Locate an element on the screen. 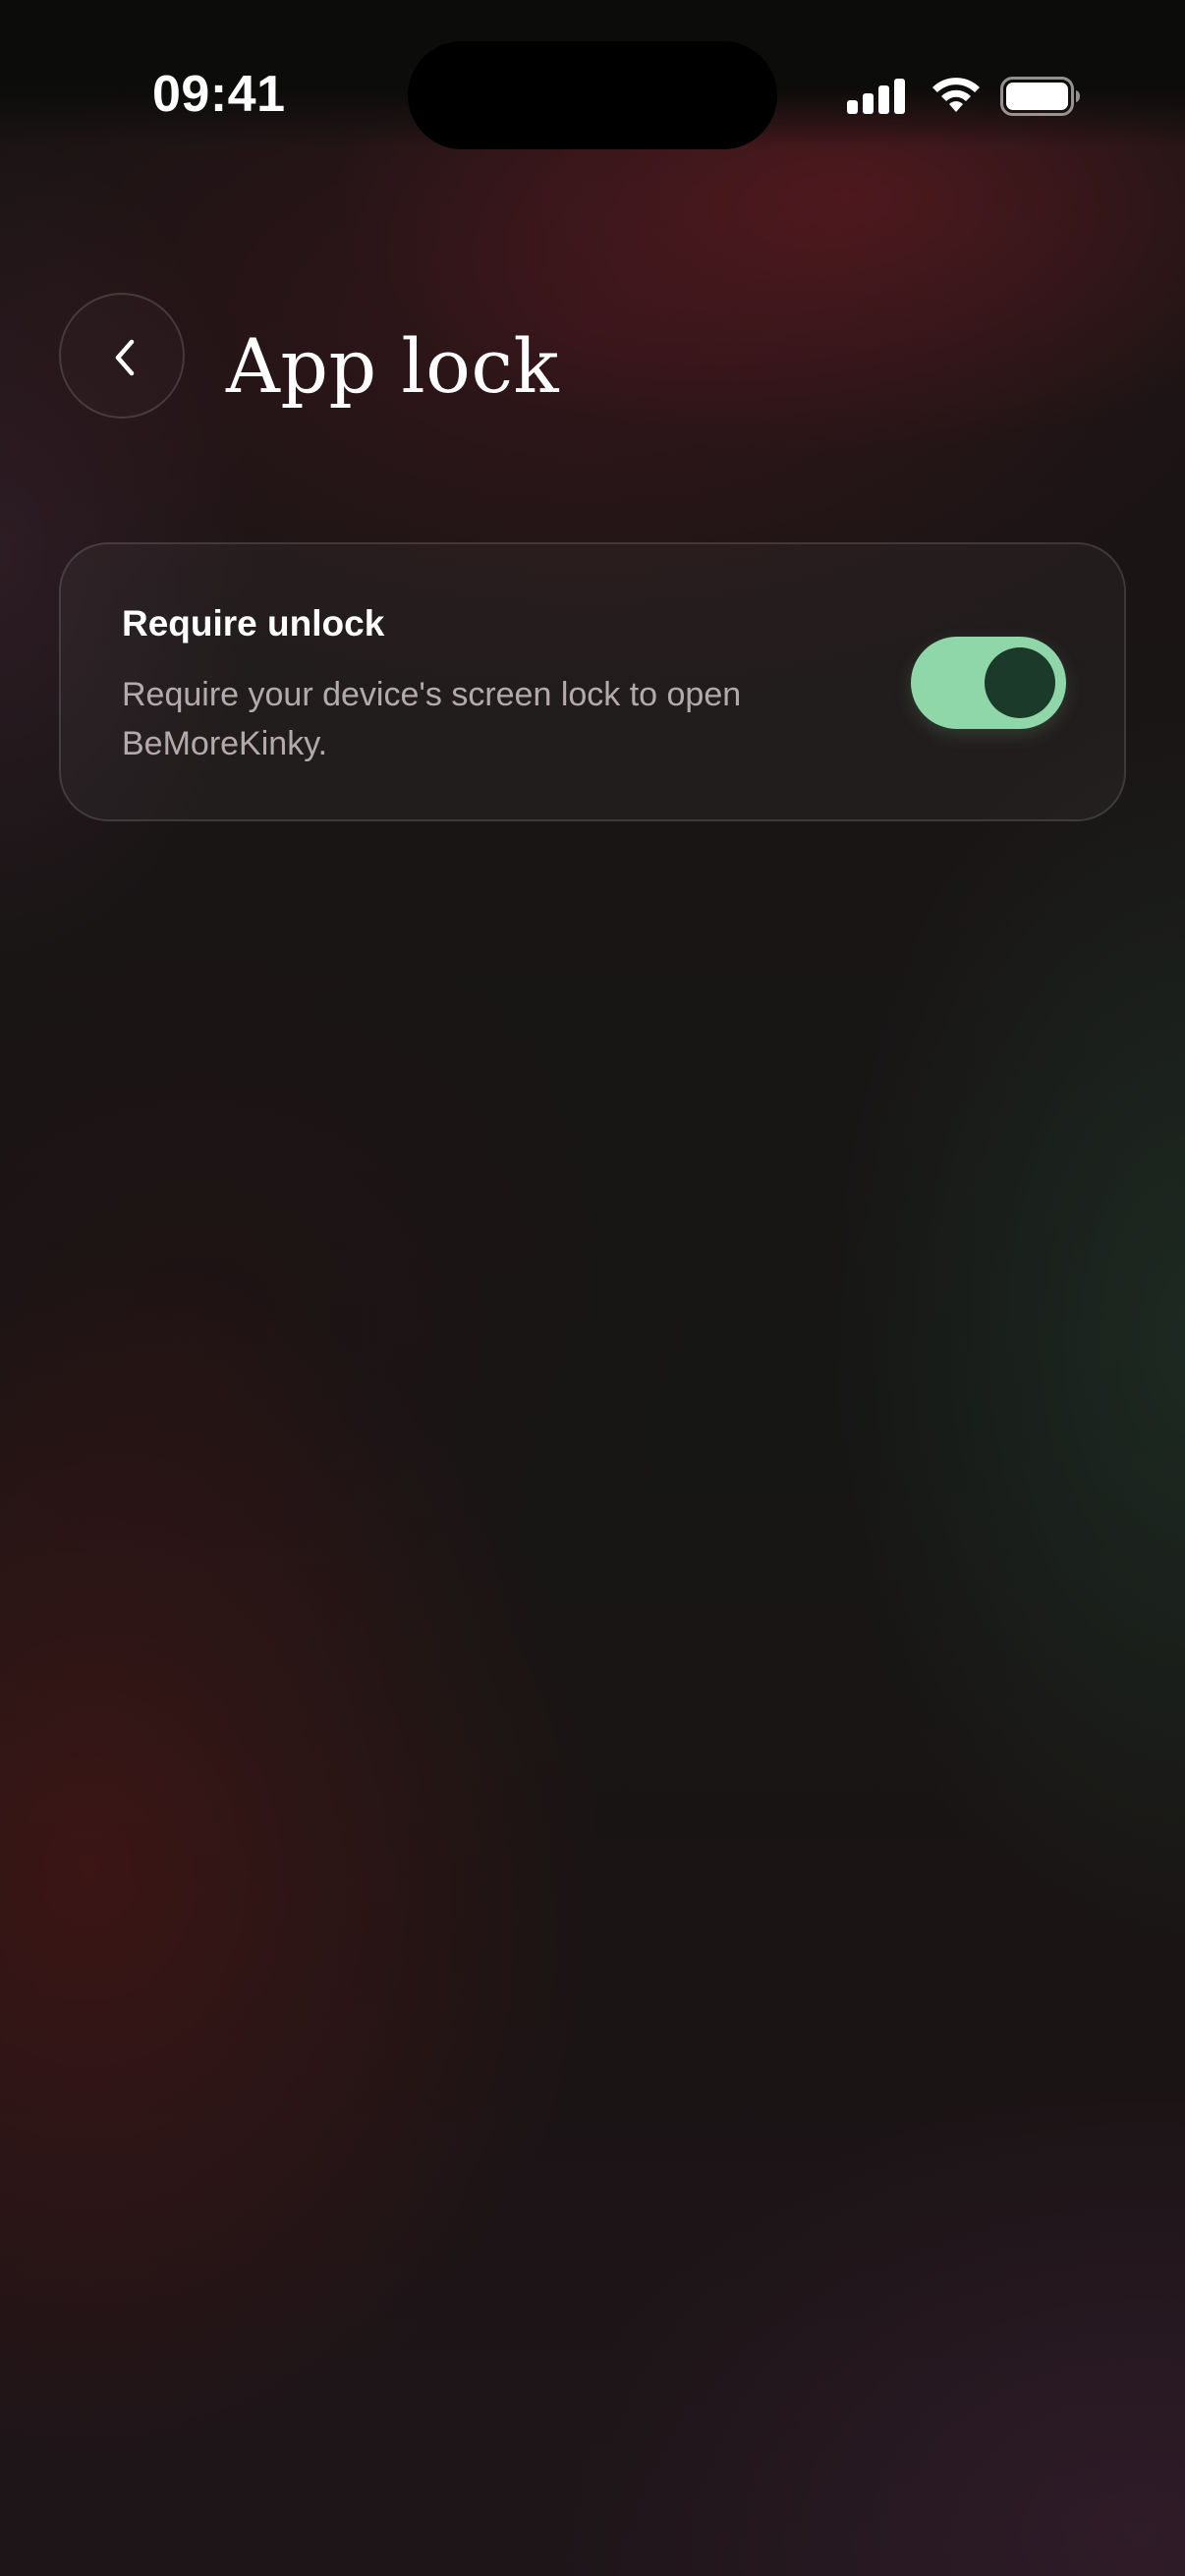 Image resolution: width=1185 pixels, height=2576 pixels. require-unlock-toggle is located at coordinates (989, 683).